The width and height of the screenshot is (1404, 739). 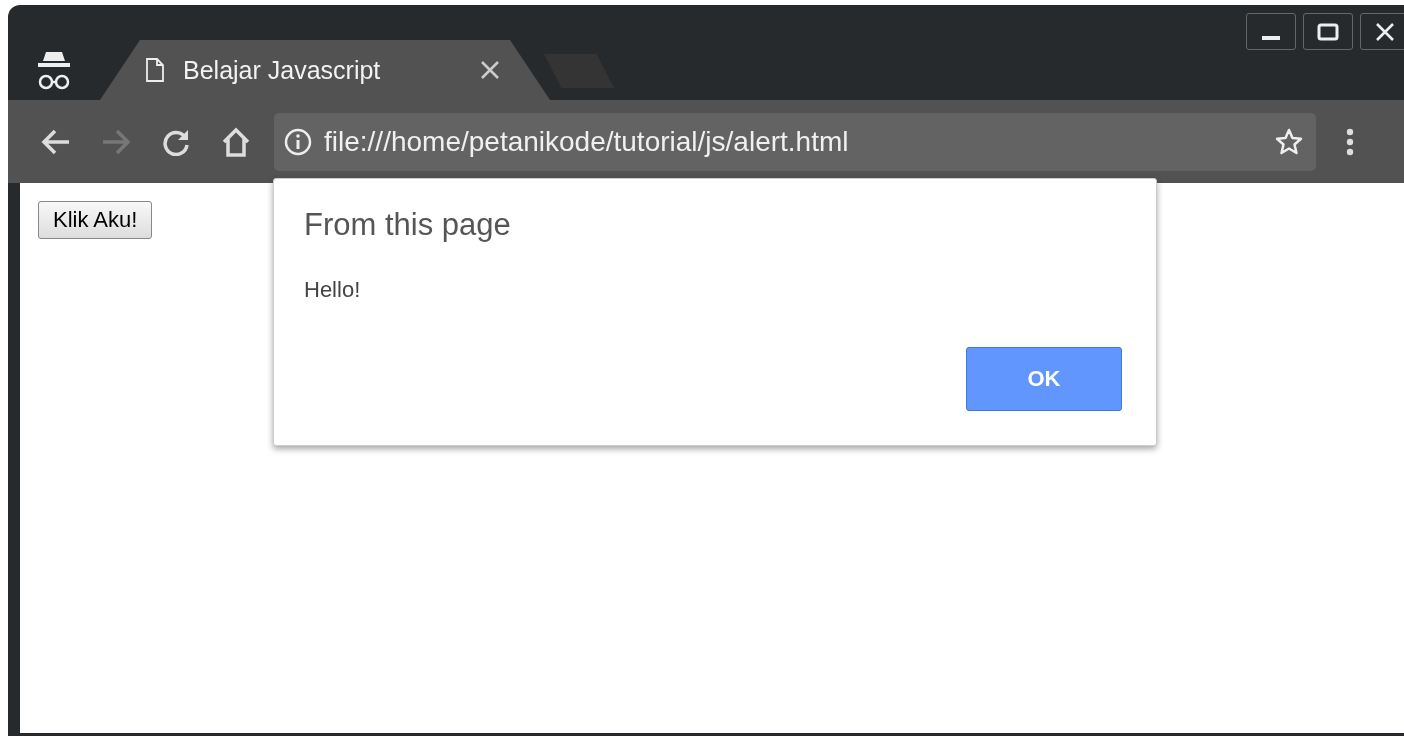 What do you see at coordinates (408, 225) in the screenshot?
I see `dialog-title: From this page` at bounding box center [408, 225].